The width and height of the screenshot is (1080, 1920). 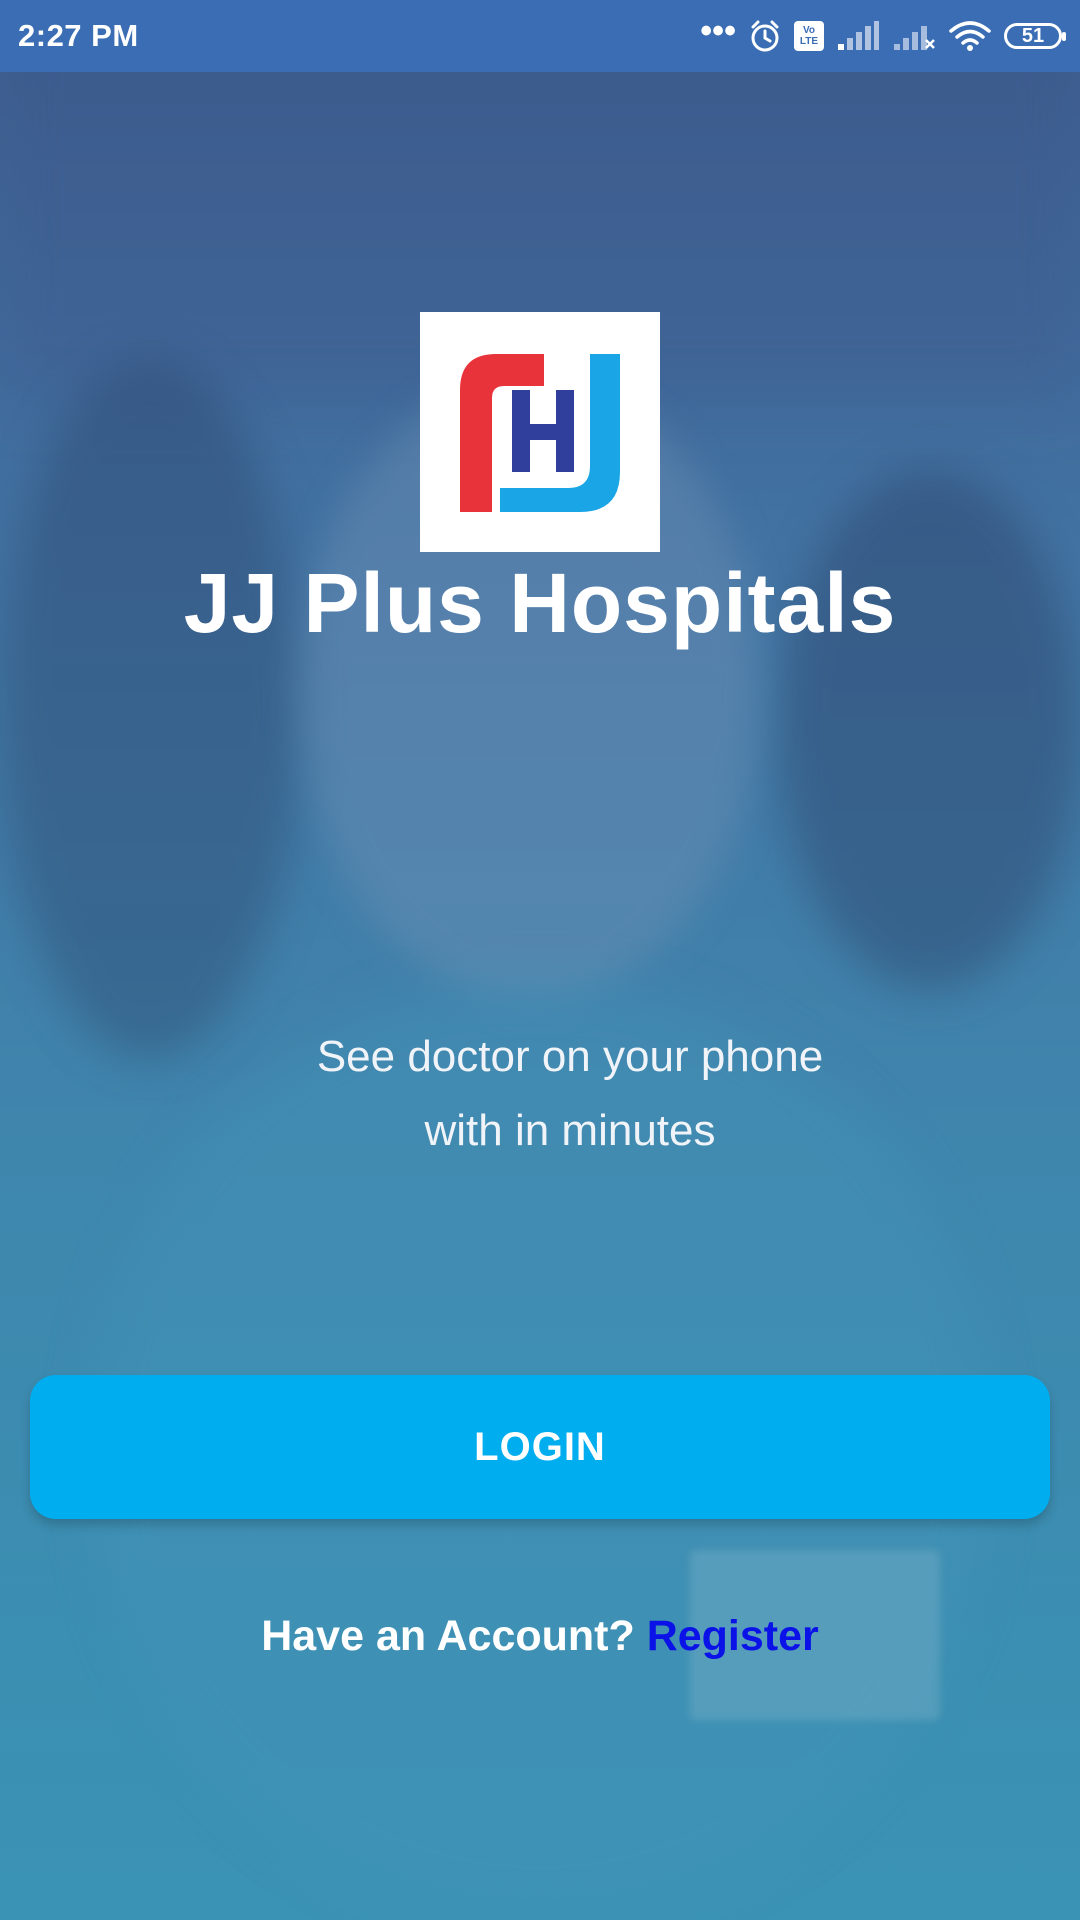 What do you see at coordinates (809, 41) in the screenshot?
I see `volte-bottom-label: LTE` at bounding box center [809, 41].